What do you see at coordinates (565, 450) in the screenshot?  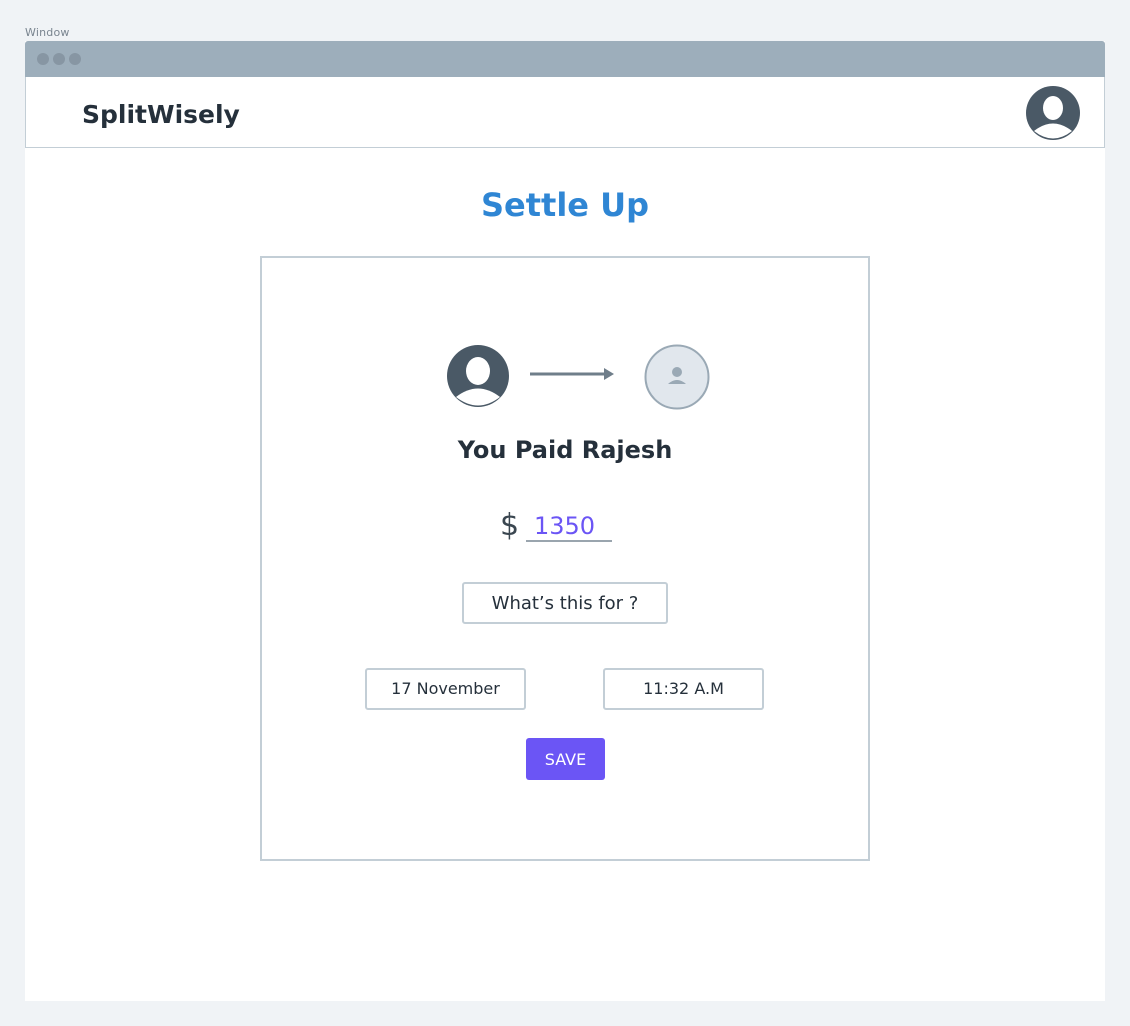 I see `payment-summary: You Paid Rajesh` at bounding box center [565, 450].